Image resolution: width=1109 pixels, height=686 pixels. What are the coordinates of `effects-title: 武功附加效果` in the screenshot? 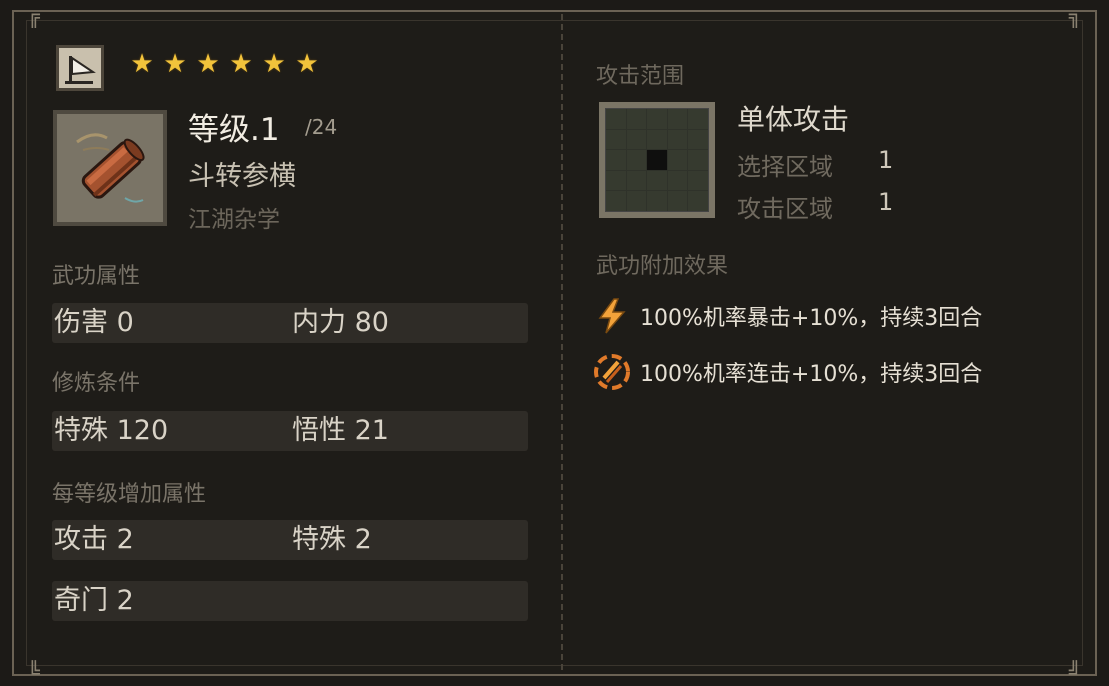 It's located at (662, 266).